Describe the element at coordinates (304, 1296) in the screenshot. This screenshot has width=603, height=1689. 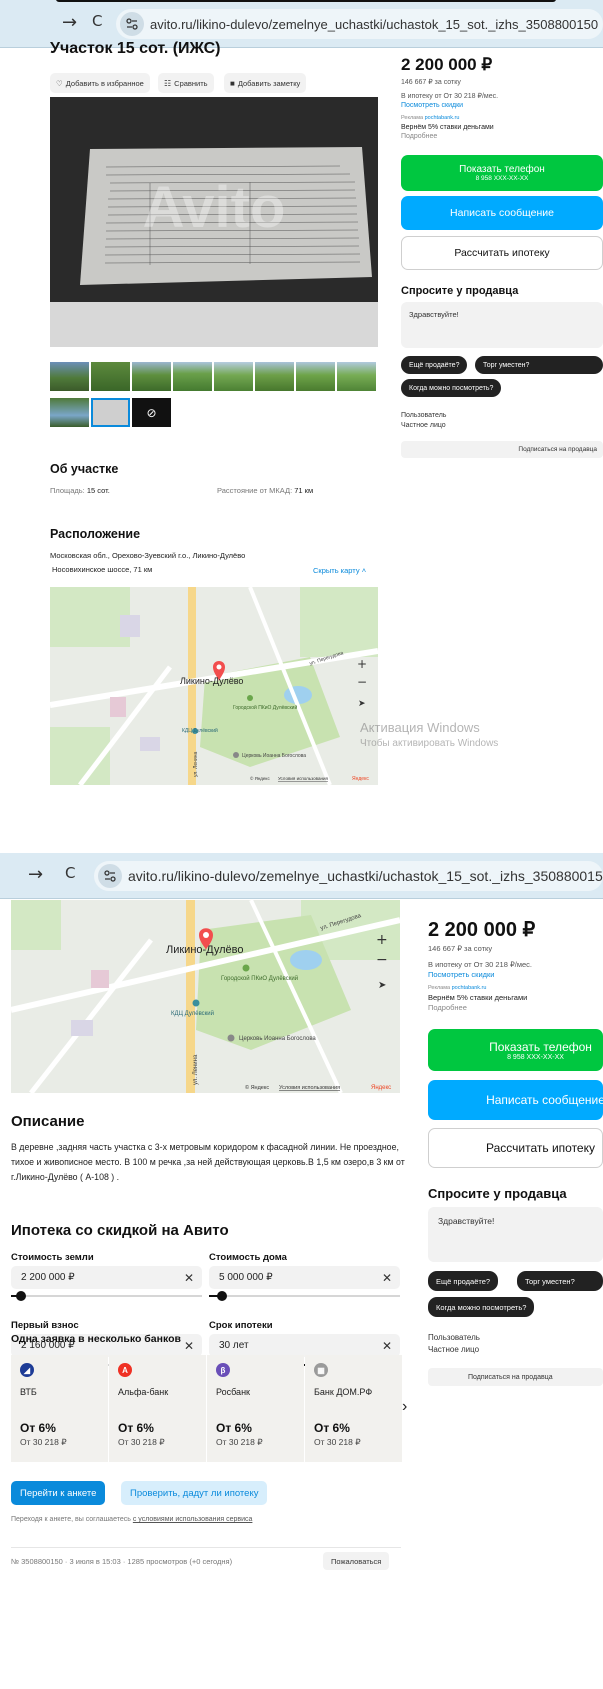
I see `house-cost-slider` at that location.